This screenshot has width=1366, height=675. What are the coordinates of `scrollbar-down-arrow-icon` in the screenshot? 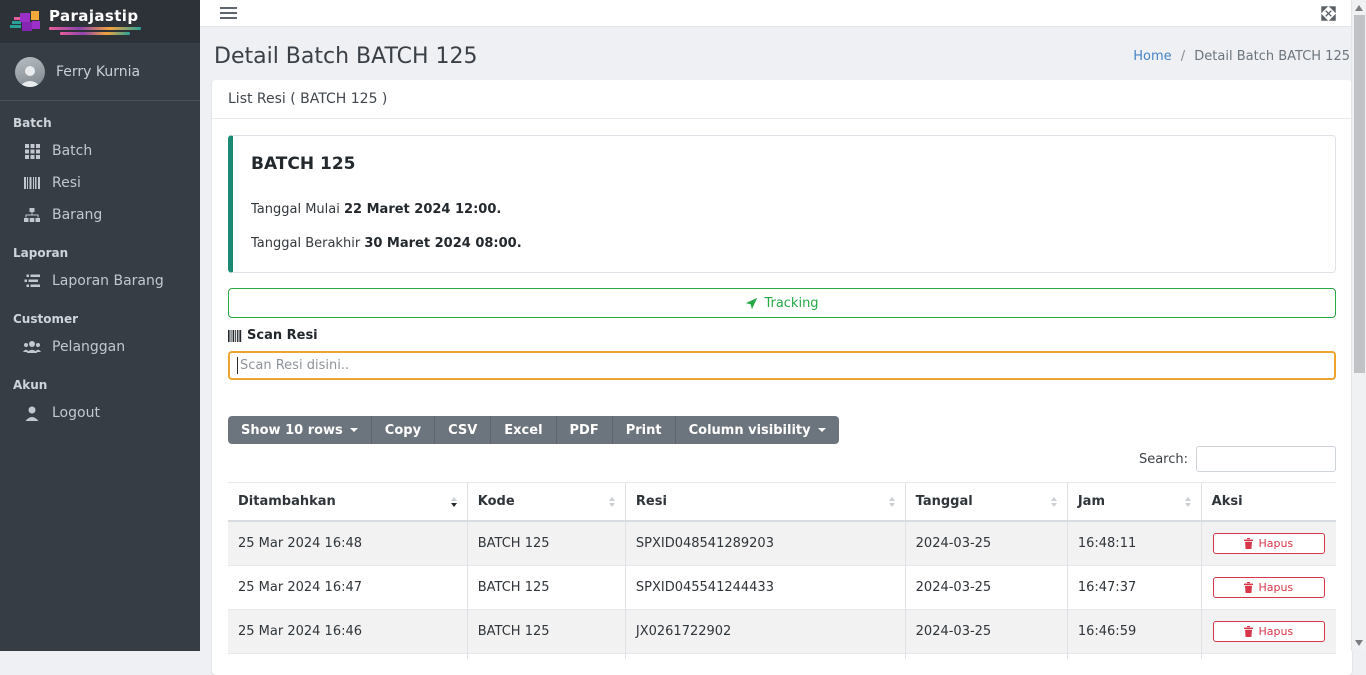 It's located at (1359, 643).